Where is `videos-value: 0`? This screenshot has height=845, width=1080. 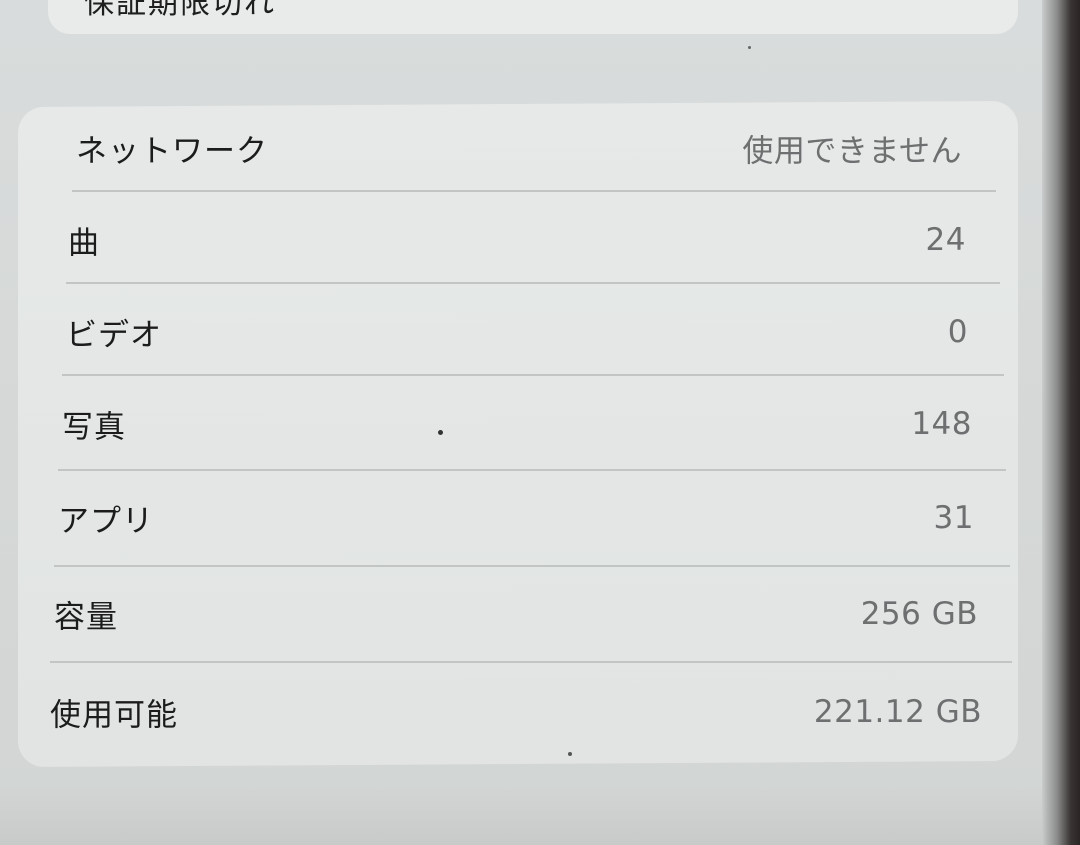
videos-value: 0 is located at coordinates (957, 332).